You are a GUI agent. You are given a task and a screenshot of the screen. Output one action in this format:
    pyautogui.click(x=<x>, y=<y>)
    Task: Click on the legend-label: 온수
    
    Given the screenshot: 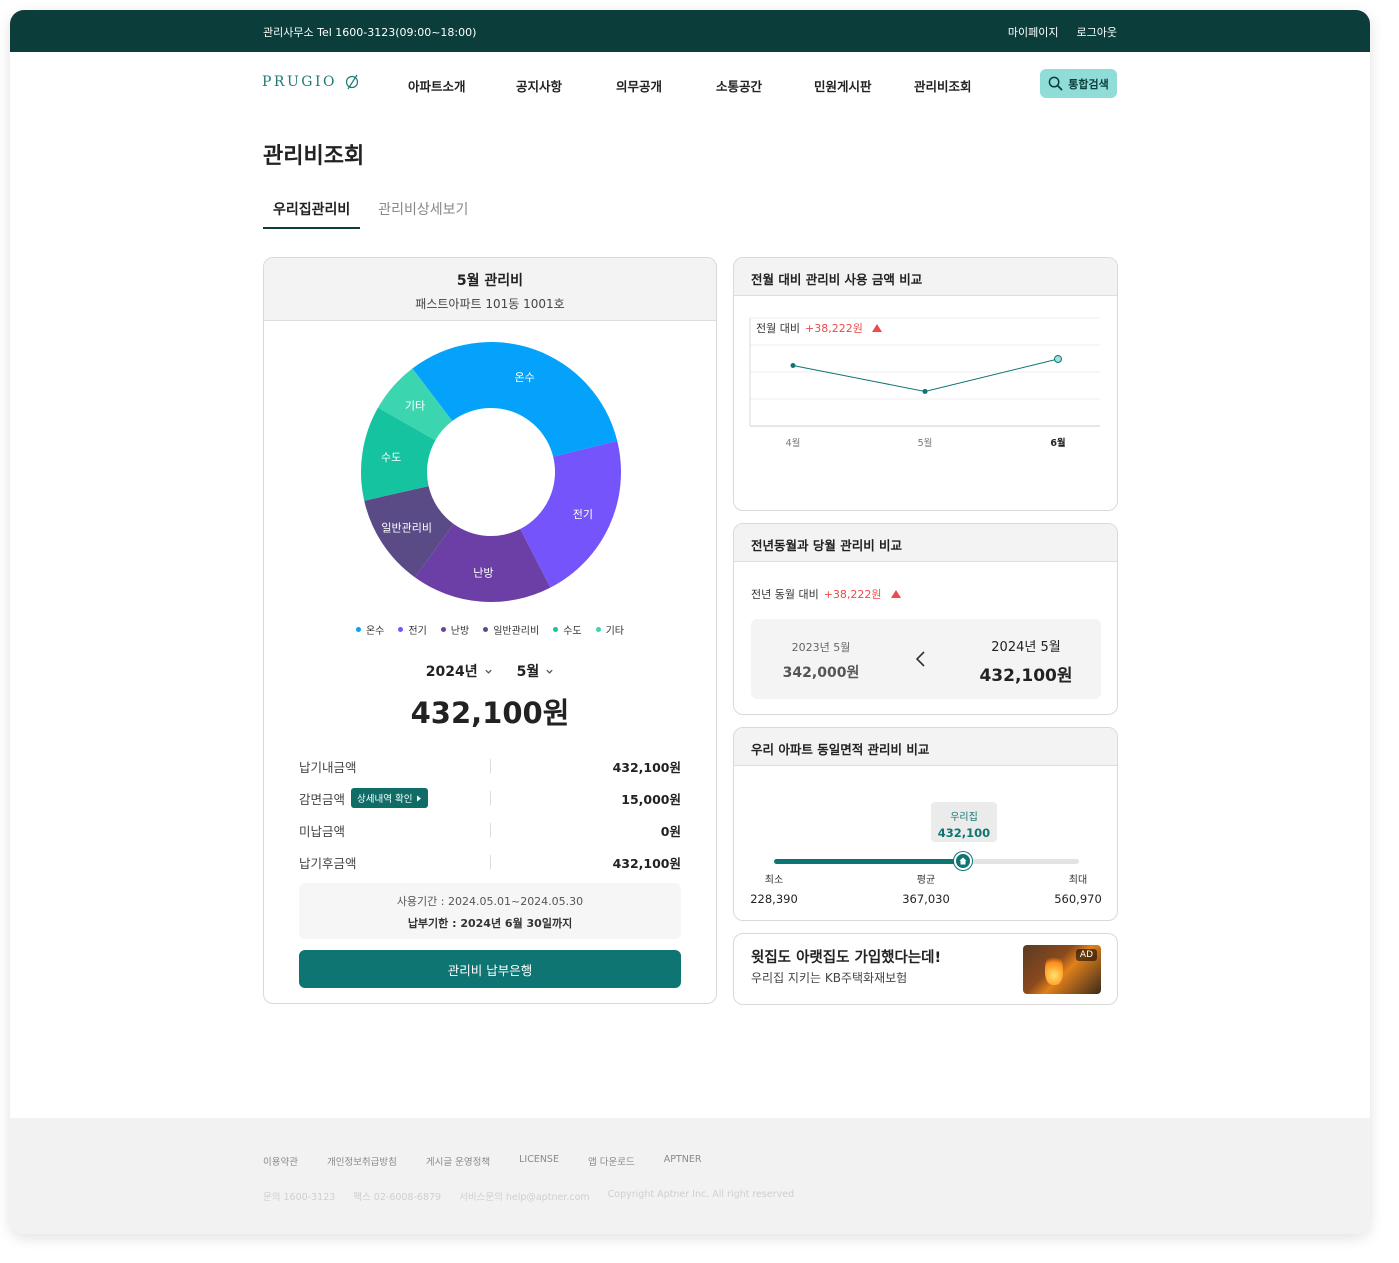 What is the action you would take?
    pyautogui.click(x=375, y=631)
    